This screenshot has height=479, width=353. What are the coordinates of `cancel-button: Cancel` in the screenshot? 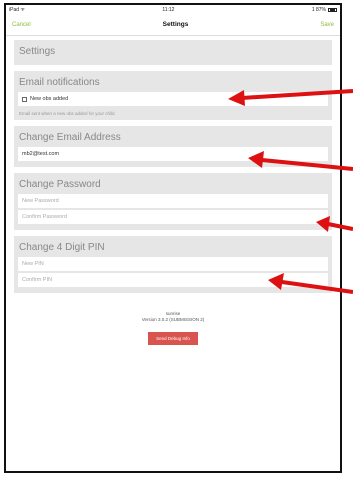 It's located at (21, 25).